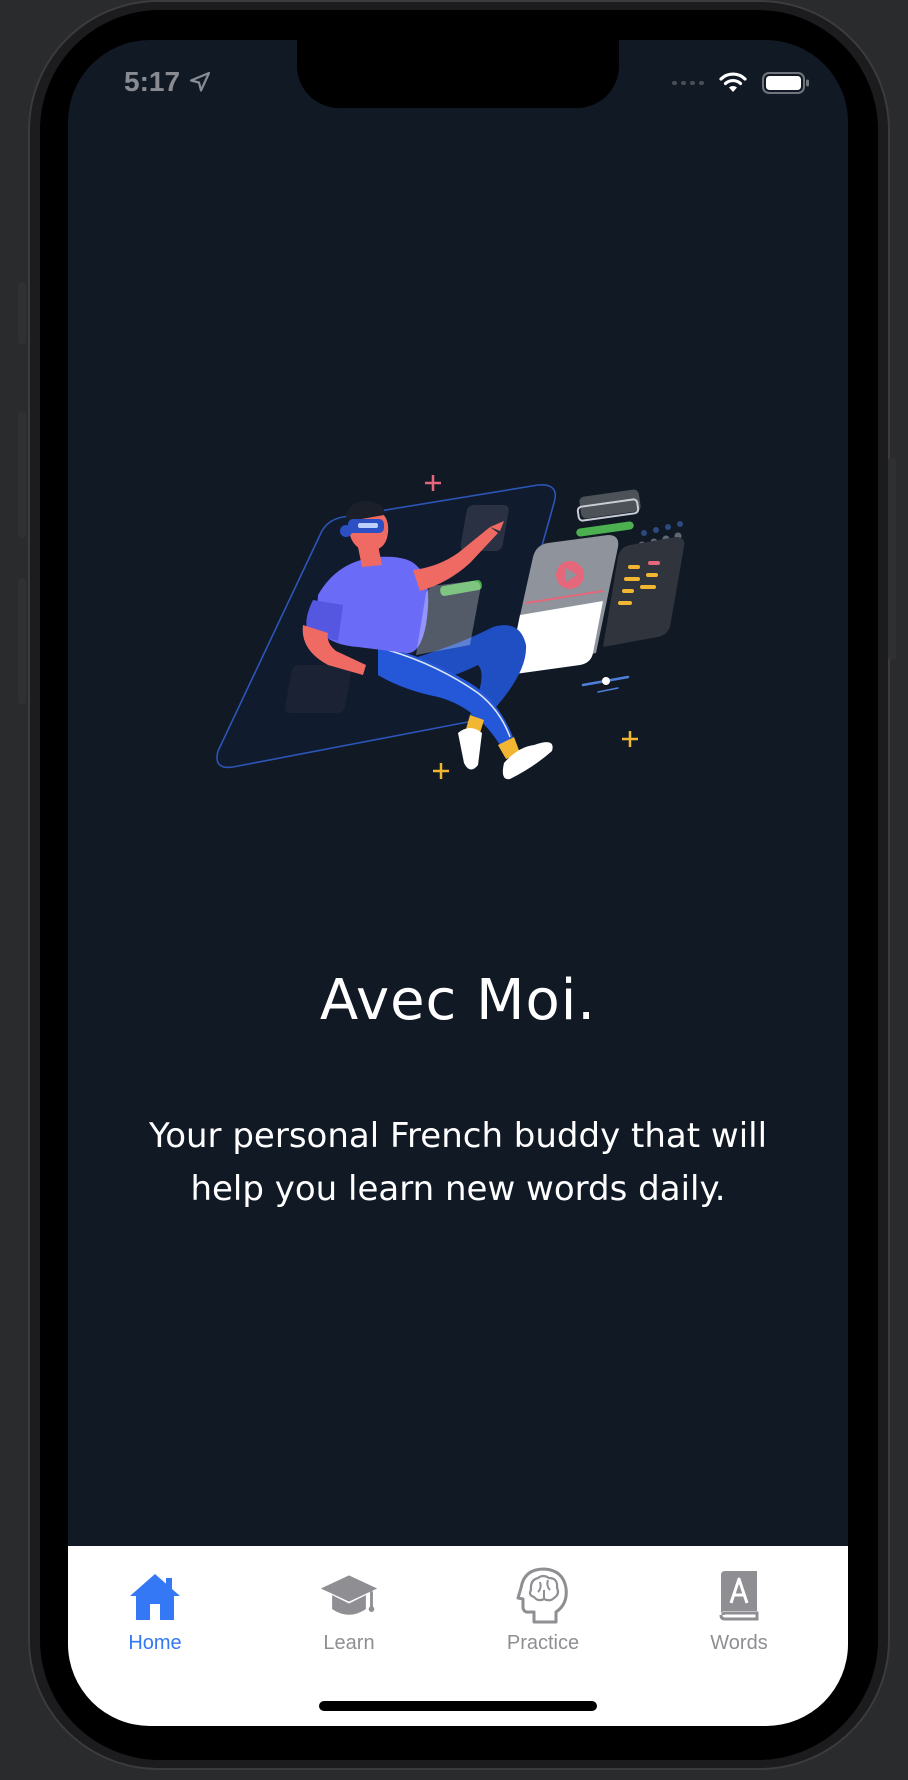 The height and width of the screenshot is (1780, 908). Describe the element at coordinates (543, 1643) in the screenshot. I see `tab-practice-label: Practice` at that location.